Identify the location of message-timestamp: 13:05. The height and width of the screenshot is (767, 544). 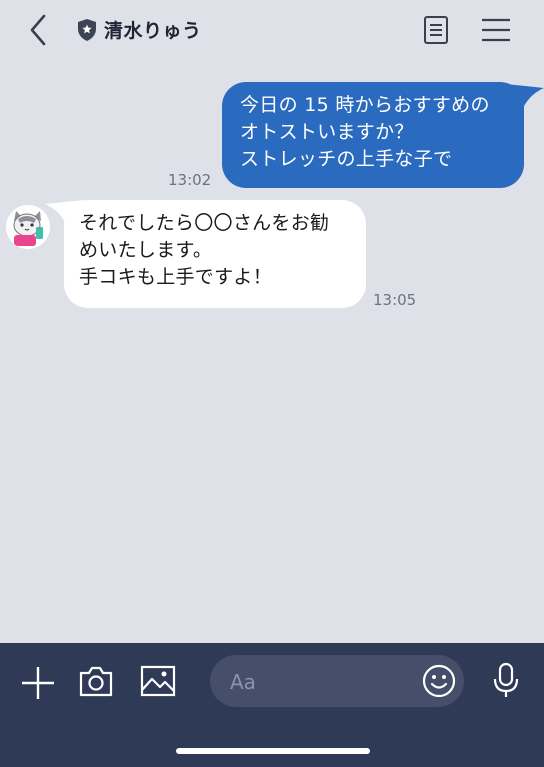
(395, 300).